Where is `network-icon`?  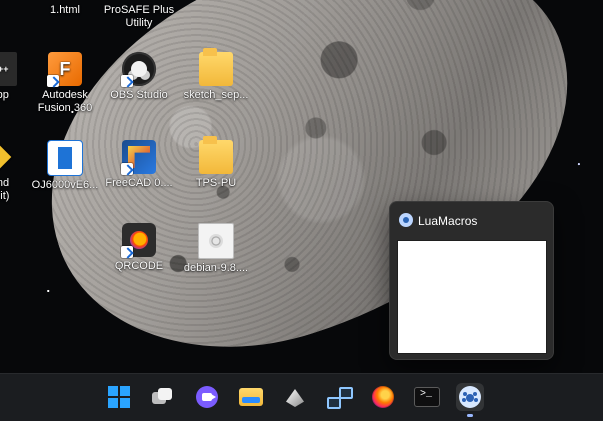 network-icon is located at coordinates (340, 398).